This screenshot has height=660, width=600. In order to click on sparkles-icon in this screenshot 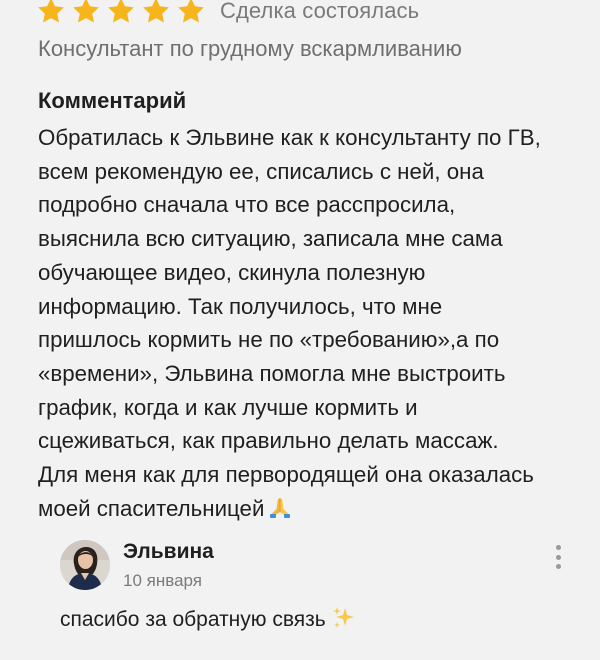, I will do `click(343, 617)`.